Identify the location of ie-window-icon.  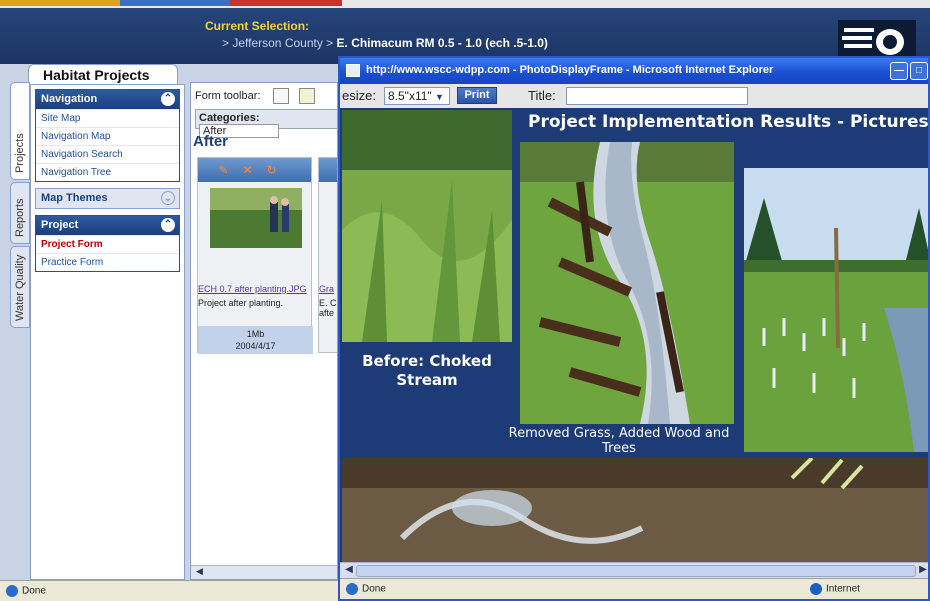
(353, 70).